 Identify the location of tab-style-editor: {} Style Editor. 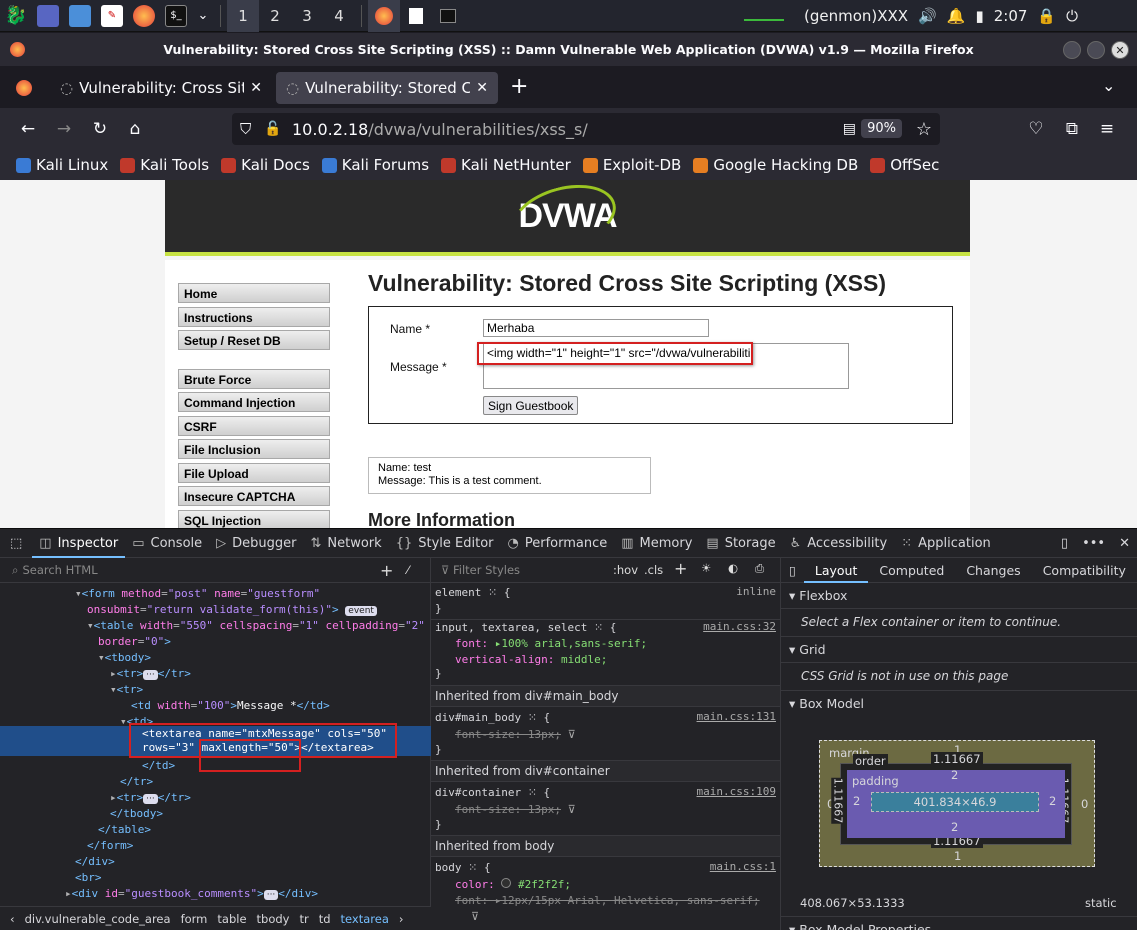
(445, 543).